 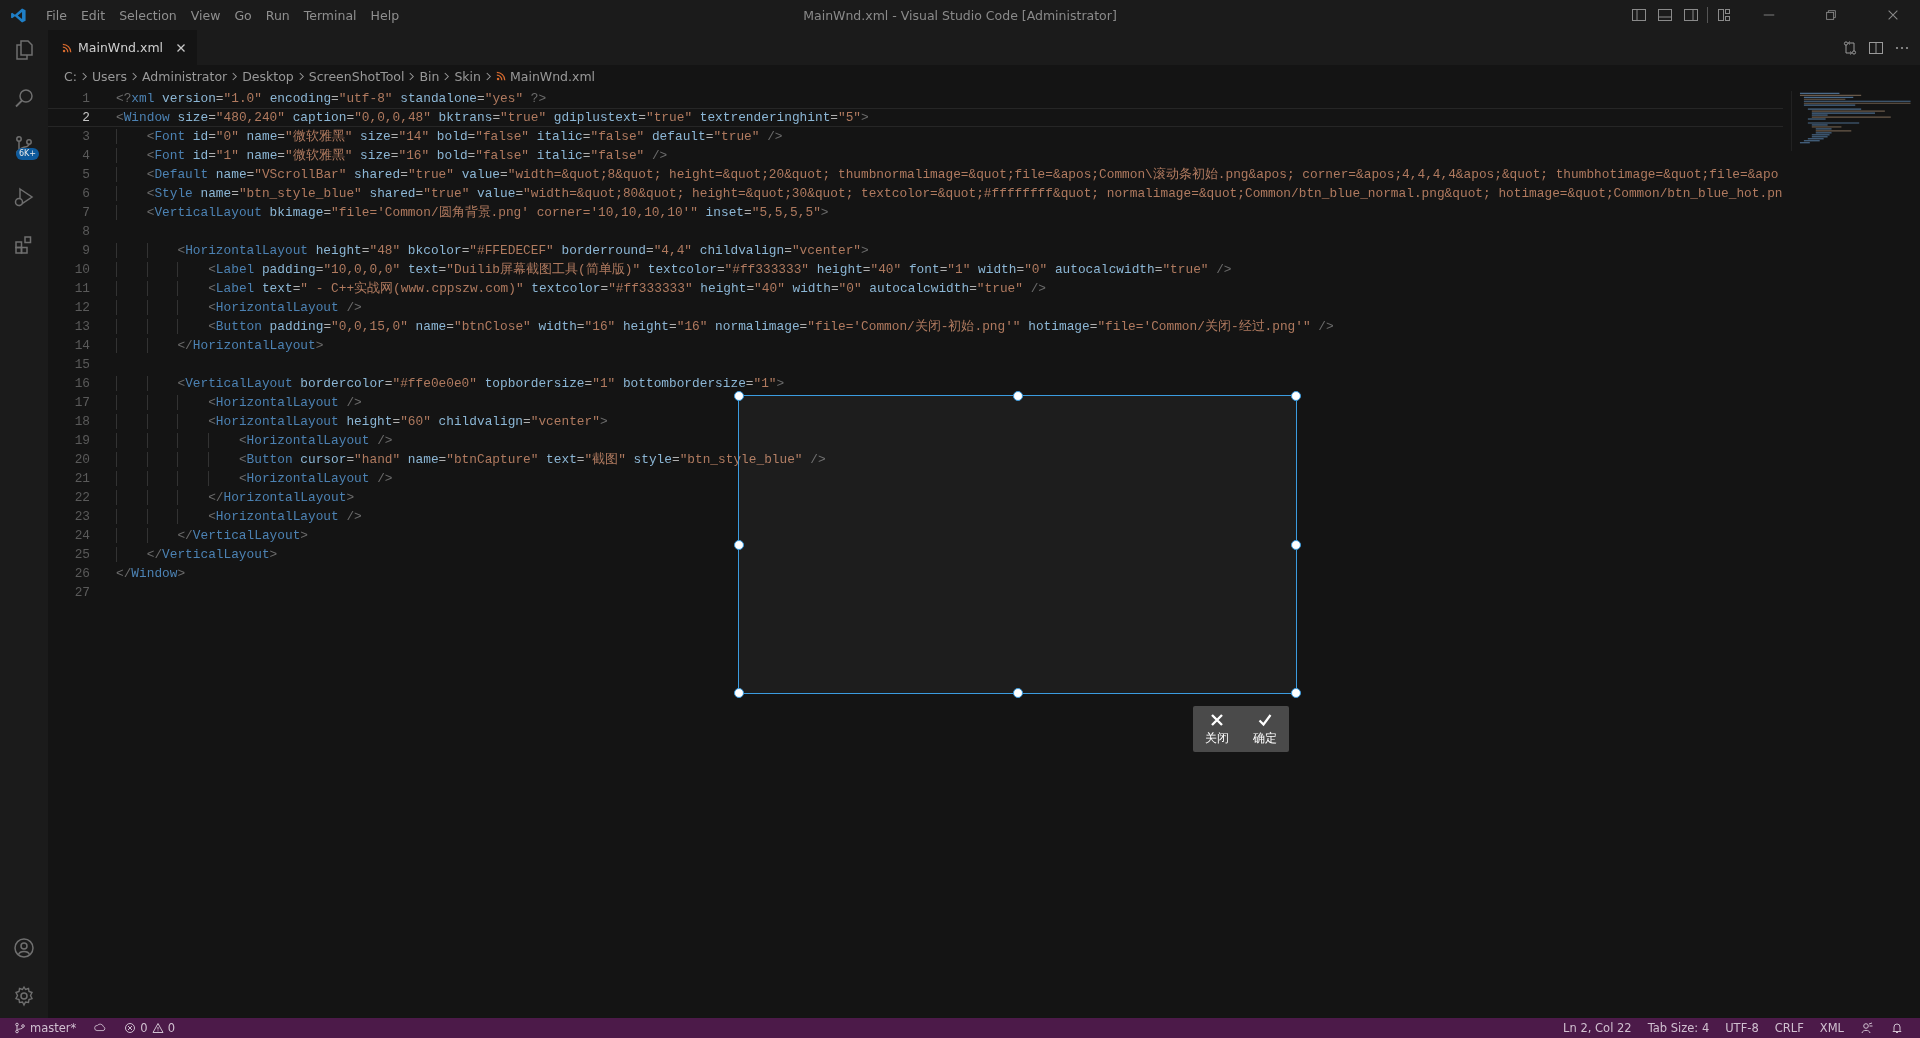 I want to click on feedback-icon, so click(x=1867, y=1028).